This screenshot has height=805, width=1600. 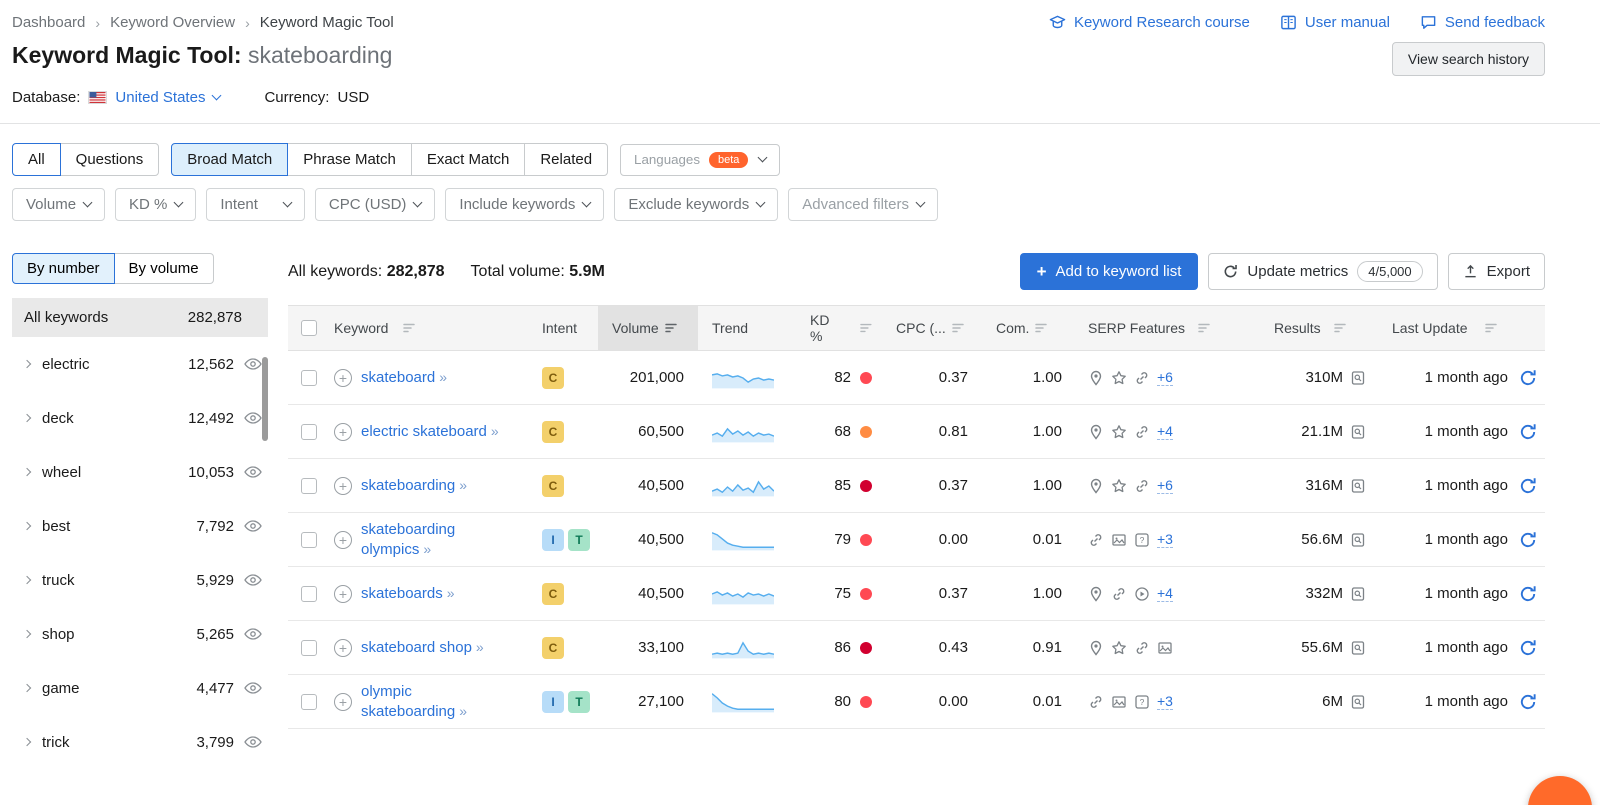 I want to click on languages-dropdown: Languages beta, so click(x=700, y=159).